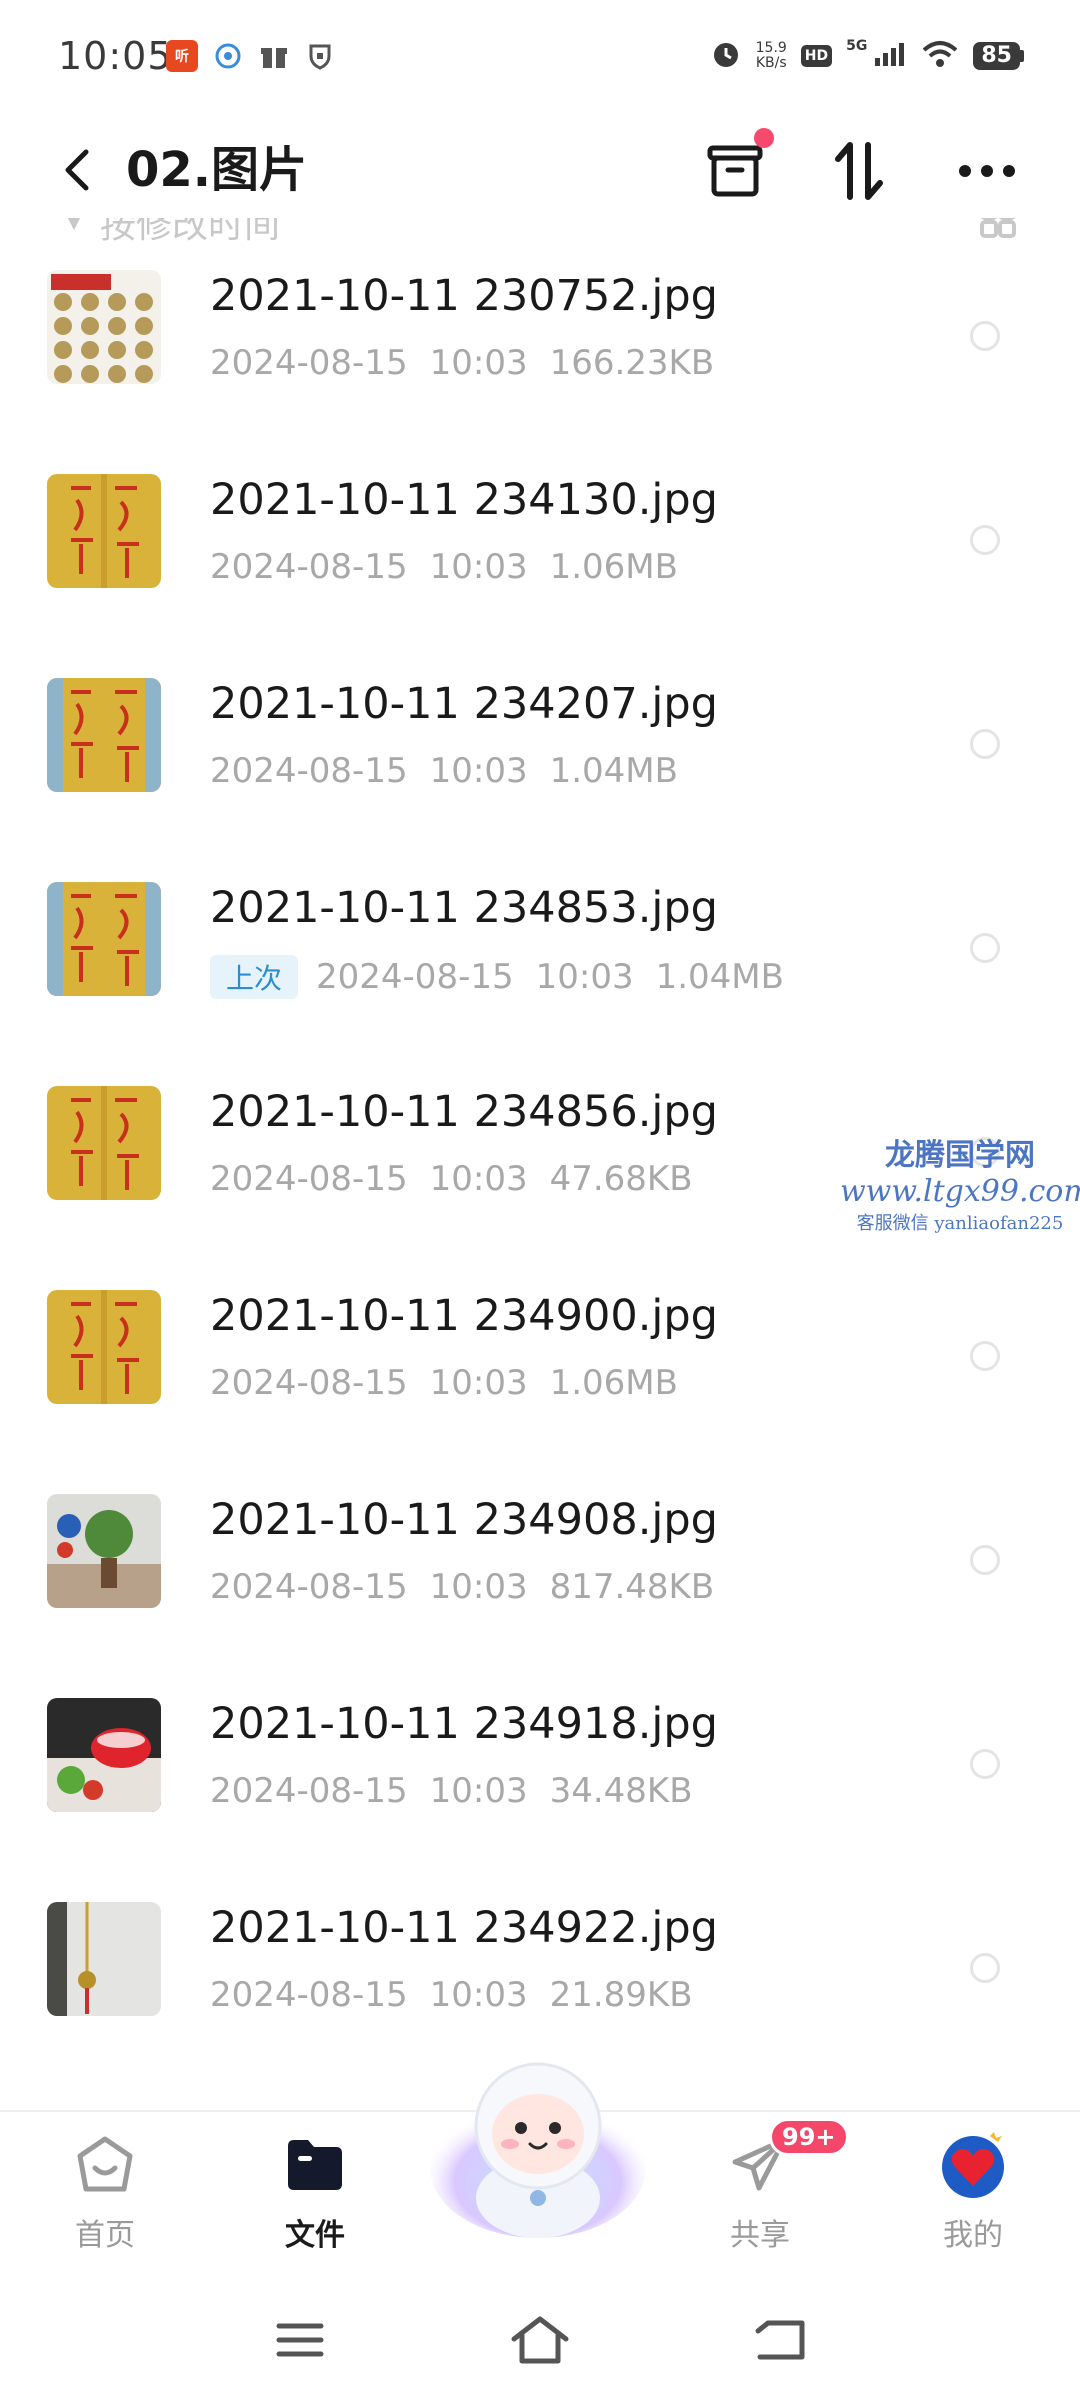 This screenshot has height=2400, width=1080. I want to click on wifi-icon, so click(940, 56).